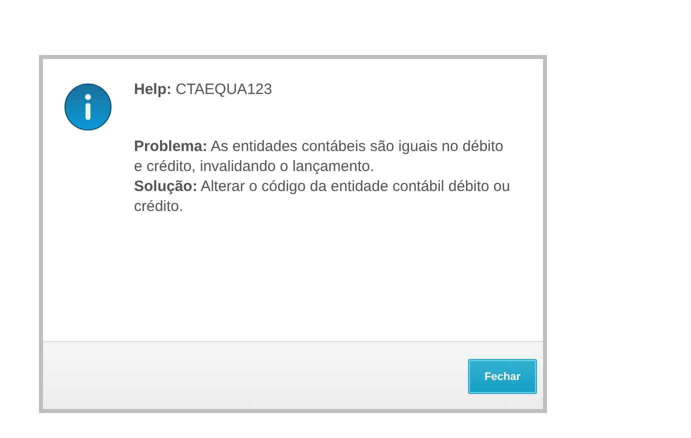 The image size is (691, 438). Describe the element at coordinates (204, 90) in the screenshot. I see `help-code: Help: CTAEQUA123` at that location.